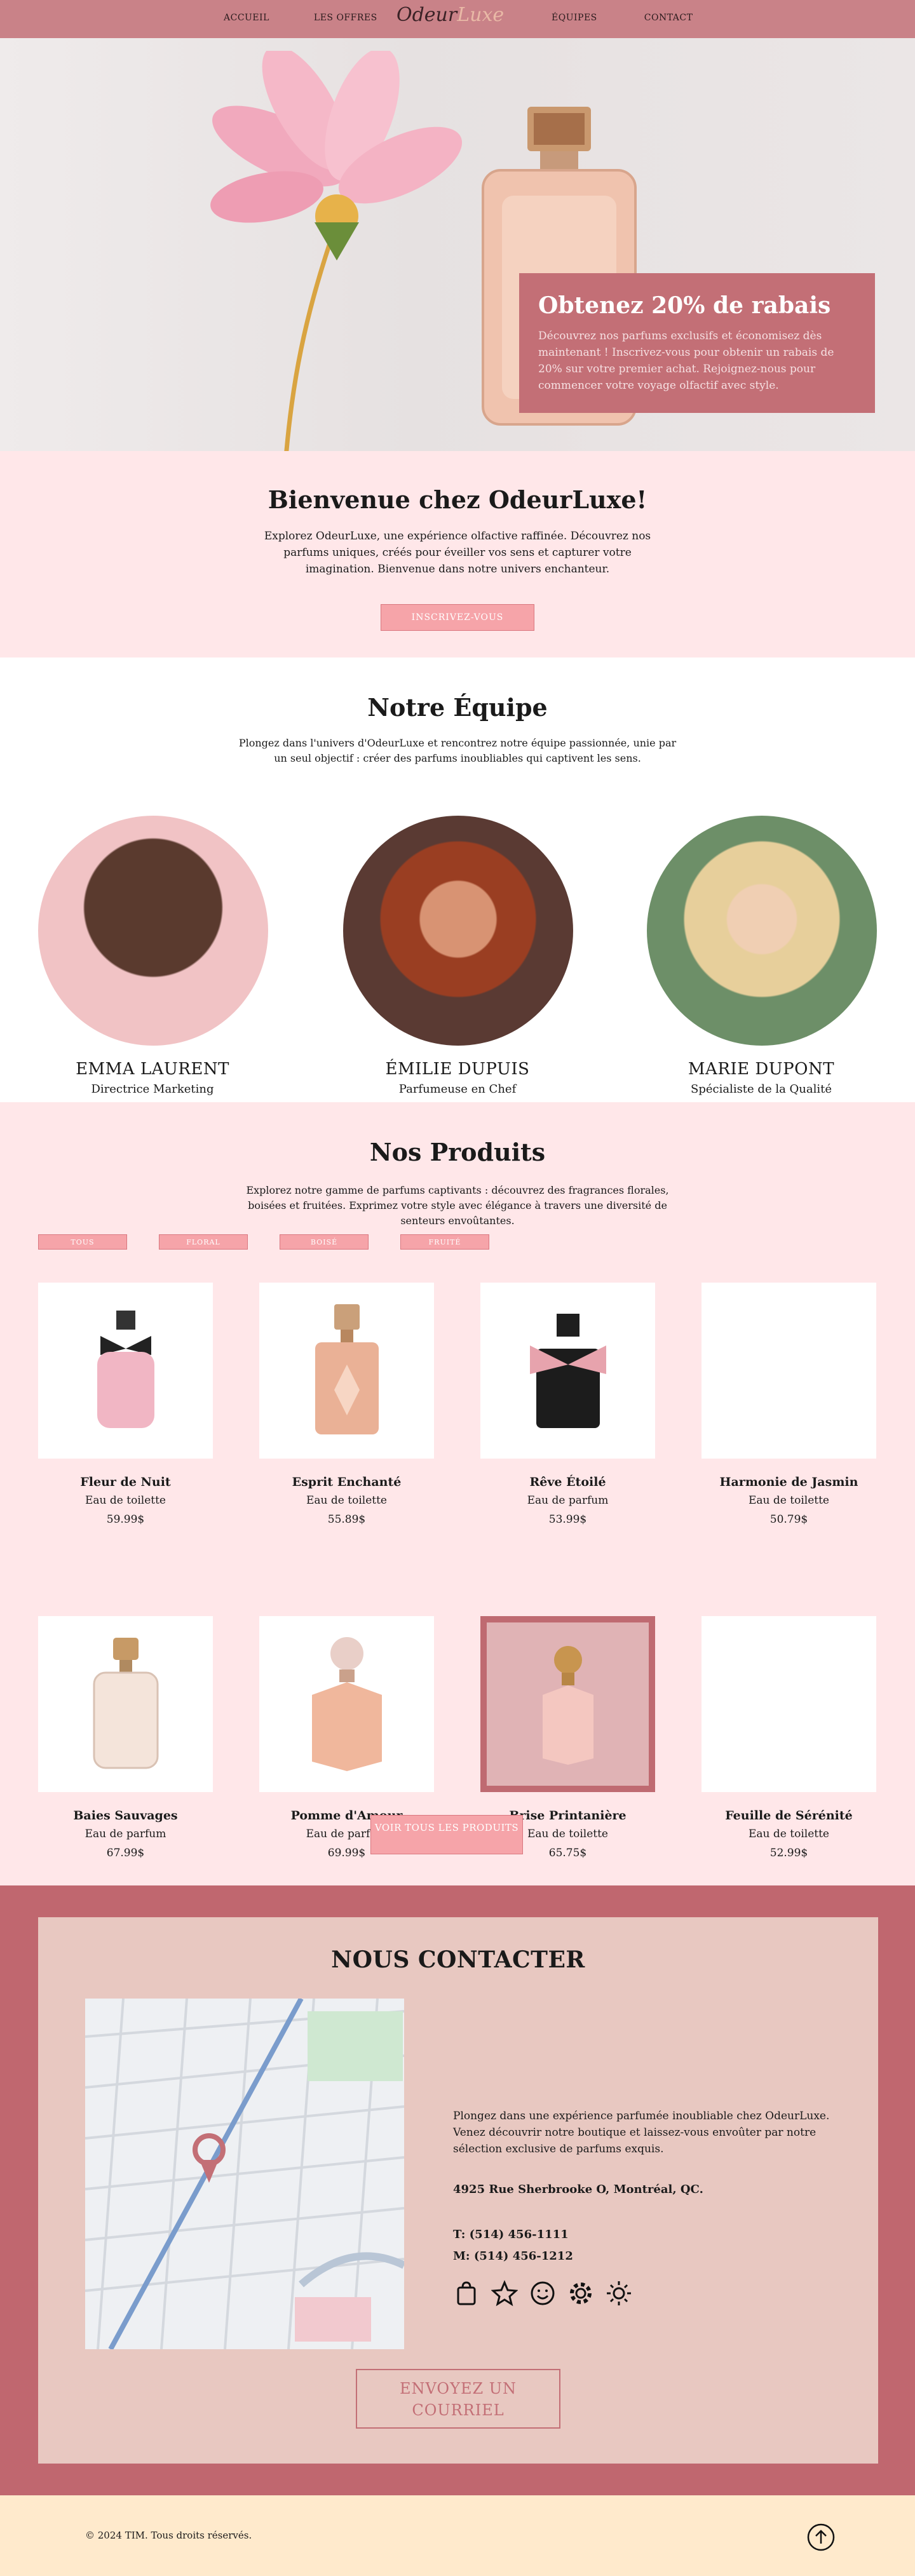 The image size is (915, 2576). I want to click on product-price: 55.89$, so click(346, 1519).